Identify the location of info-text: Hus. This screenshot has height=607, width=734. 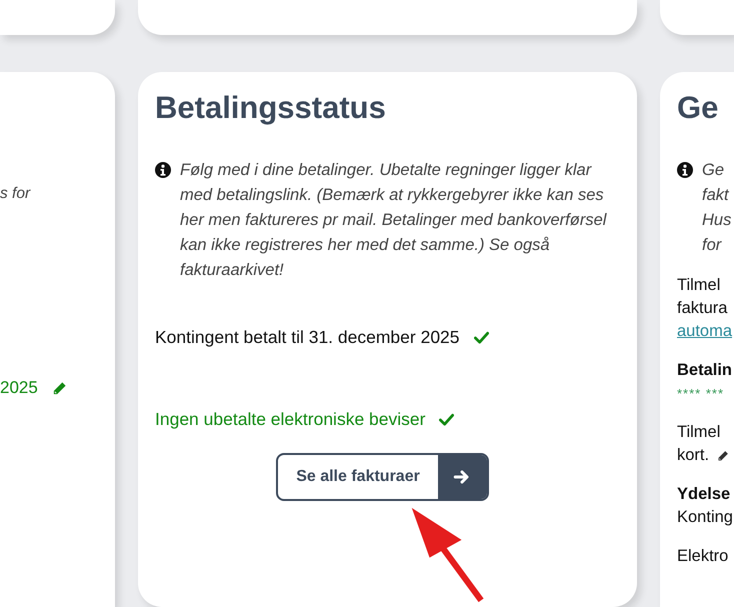
(717, 220).